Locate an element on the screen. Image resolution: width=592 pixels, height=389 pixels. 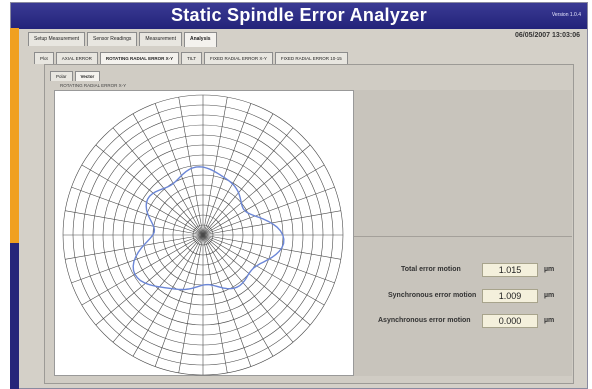
tab-axial-error: AXIAL ERROR is located at coordinates (76, 58).